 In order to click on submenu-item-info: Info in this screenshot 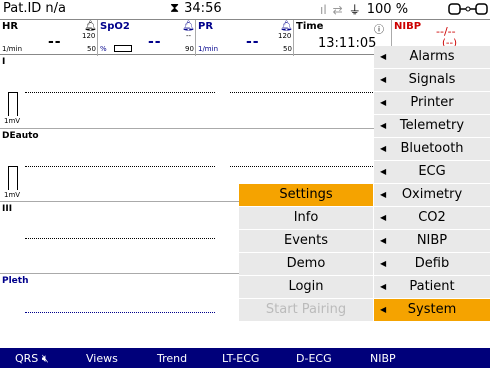, I will do `click(306, 218)`.